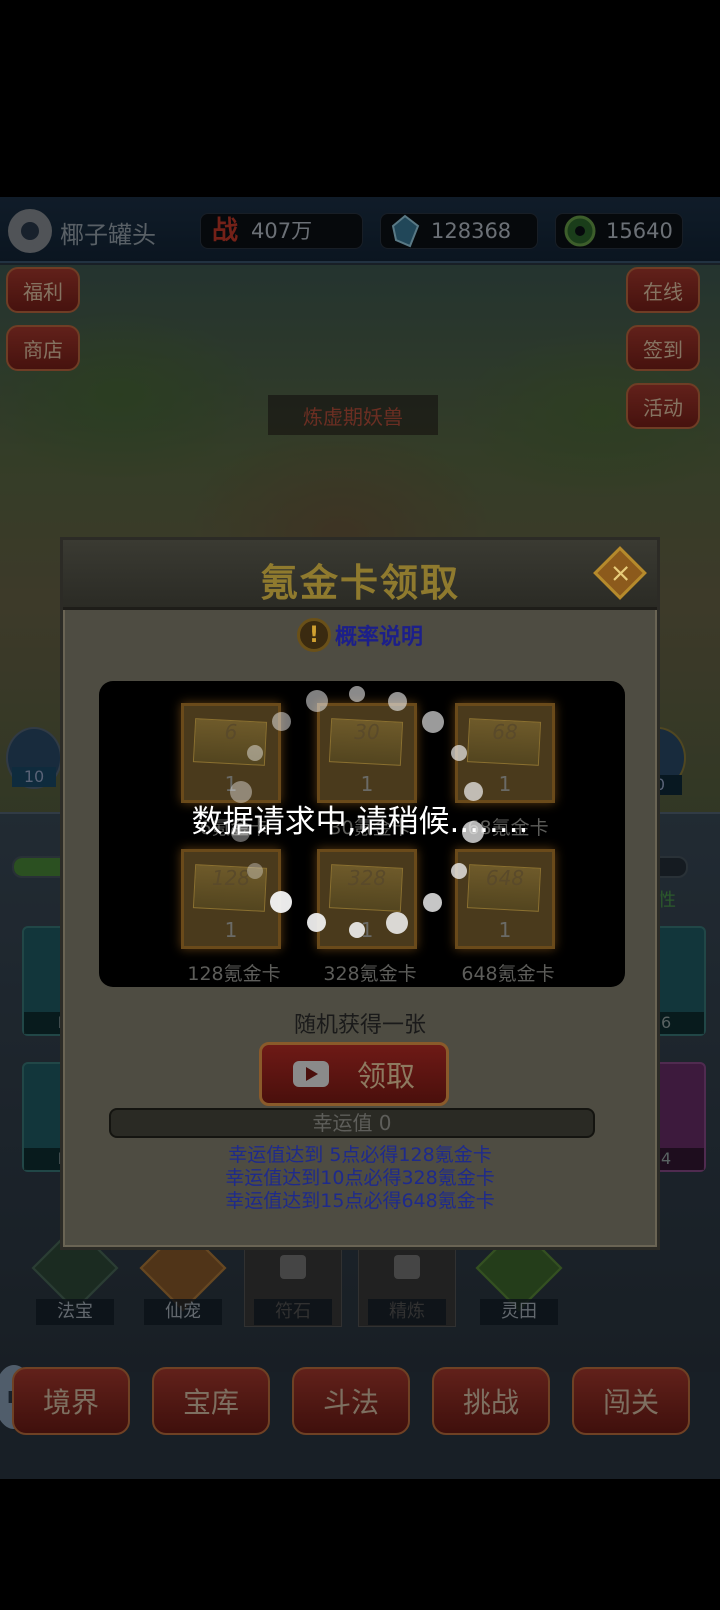  I want to click on card-item: 328 1 328氪金卡, so click(370, 924).